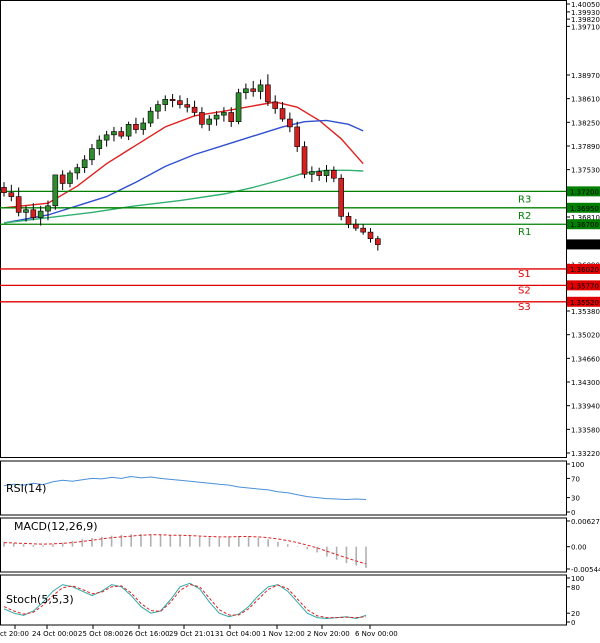 Image resolution: width=600 pixels, height=643 pixels. Describe the element at coordinates (524, 307) in the screenshot. I see `level-name-s3: S3` at that location.